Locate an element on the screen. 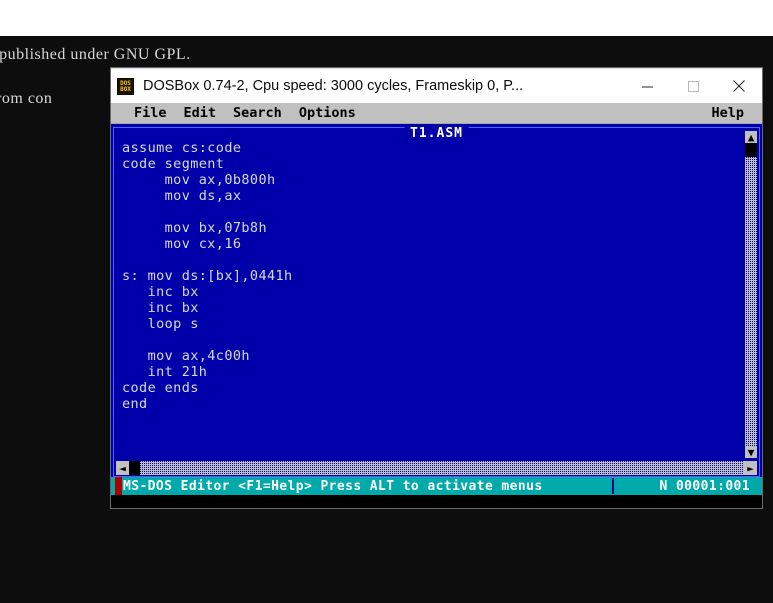 This screenshot has width=773, height=603. vertical-scrollbar: ▲ ▼ is located at coordinates (751, 294).